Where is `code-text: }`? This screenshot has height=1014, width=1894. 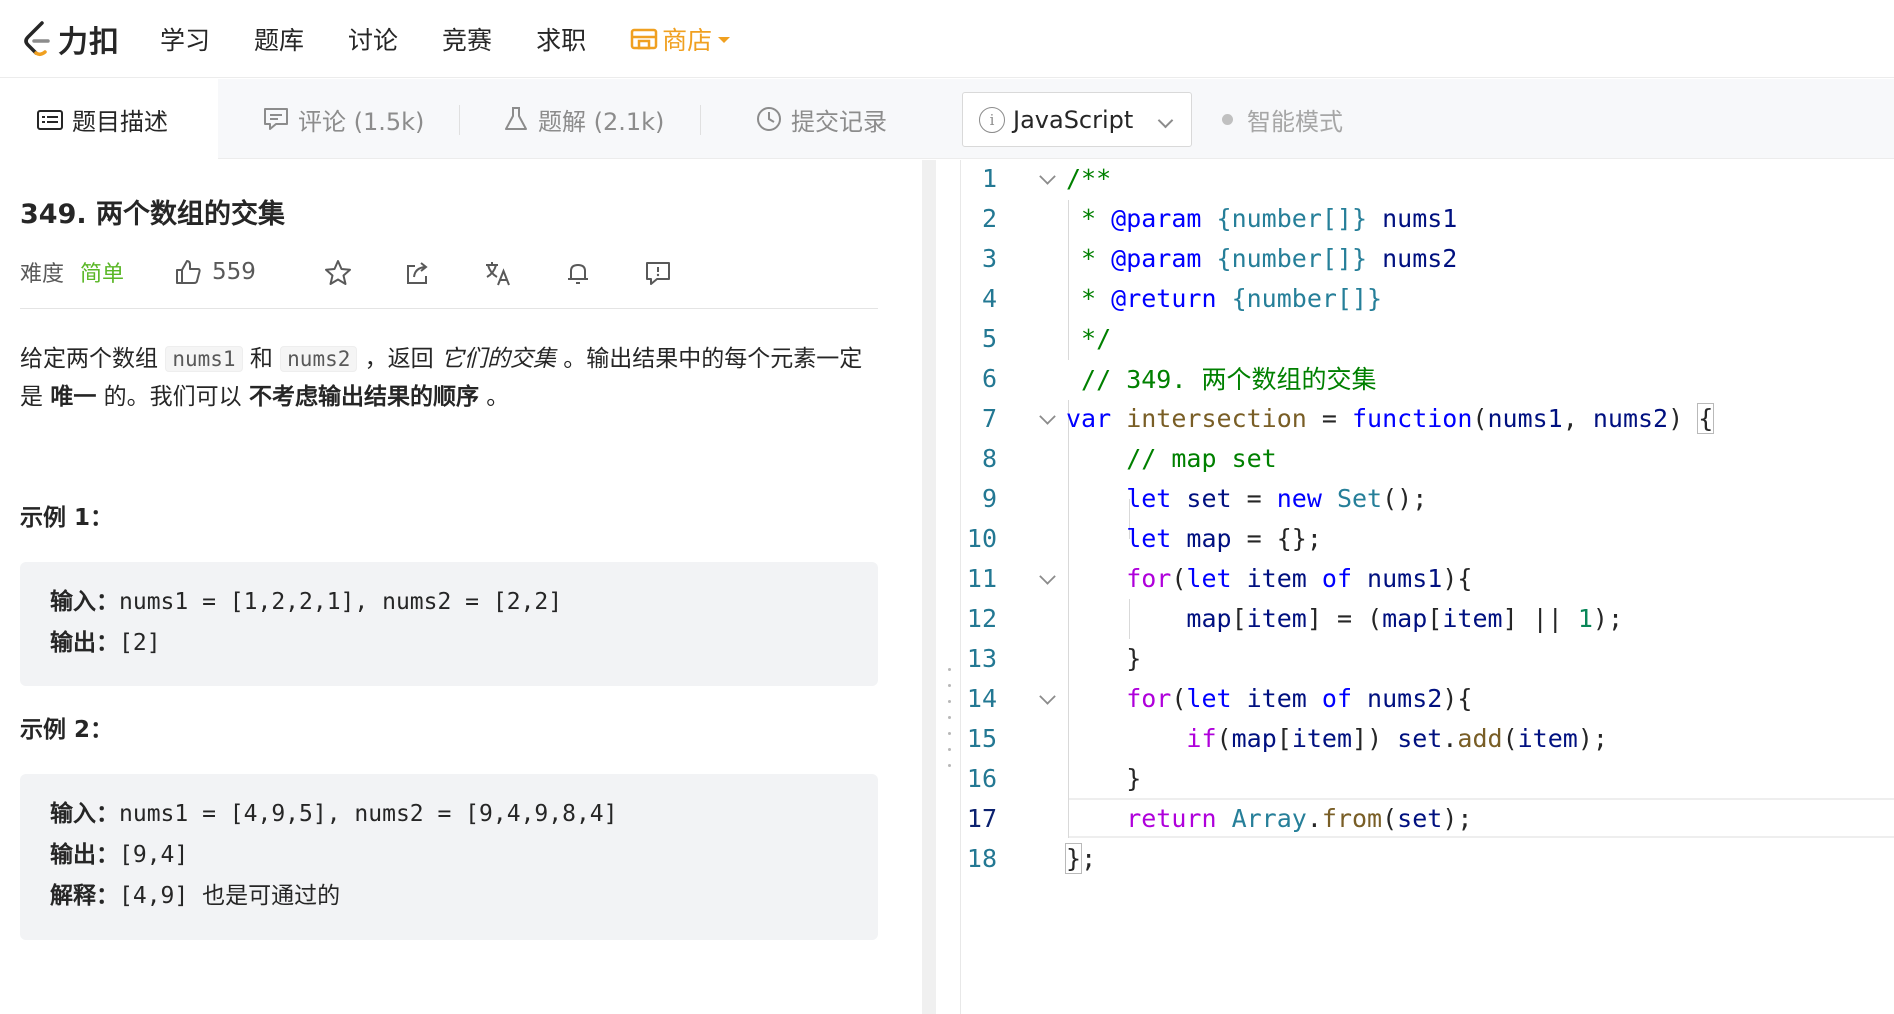
code-text: } is located at coordinates (1104, 778).